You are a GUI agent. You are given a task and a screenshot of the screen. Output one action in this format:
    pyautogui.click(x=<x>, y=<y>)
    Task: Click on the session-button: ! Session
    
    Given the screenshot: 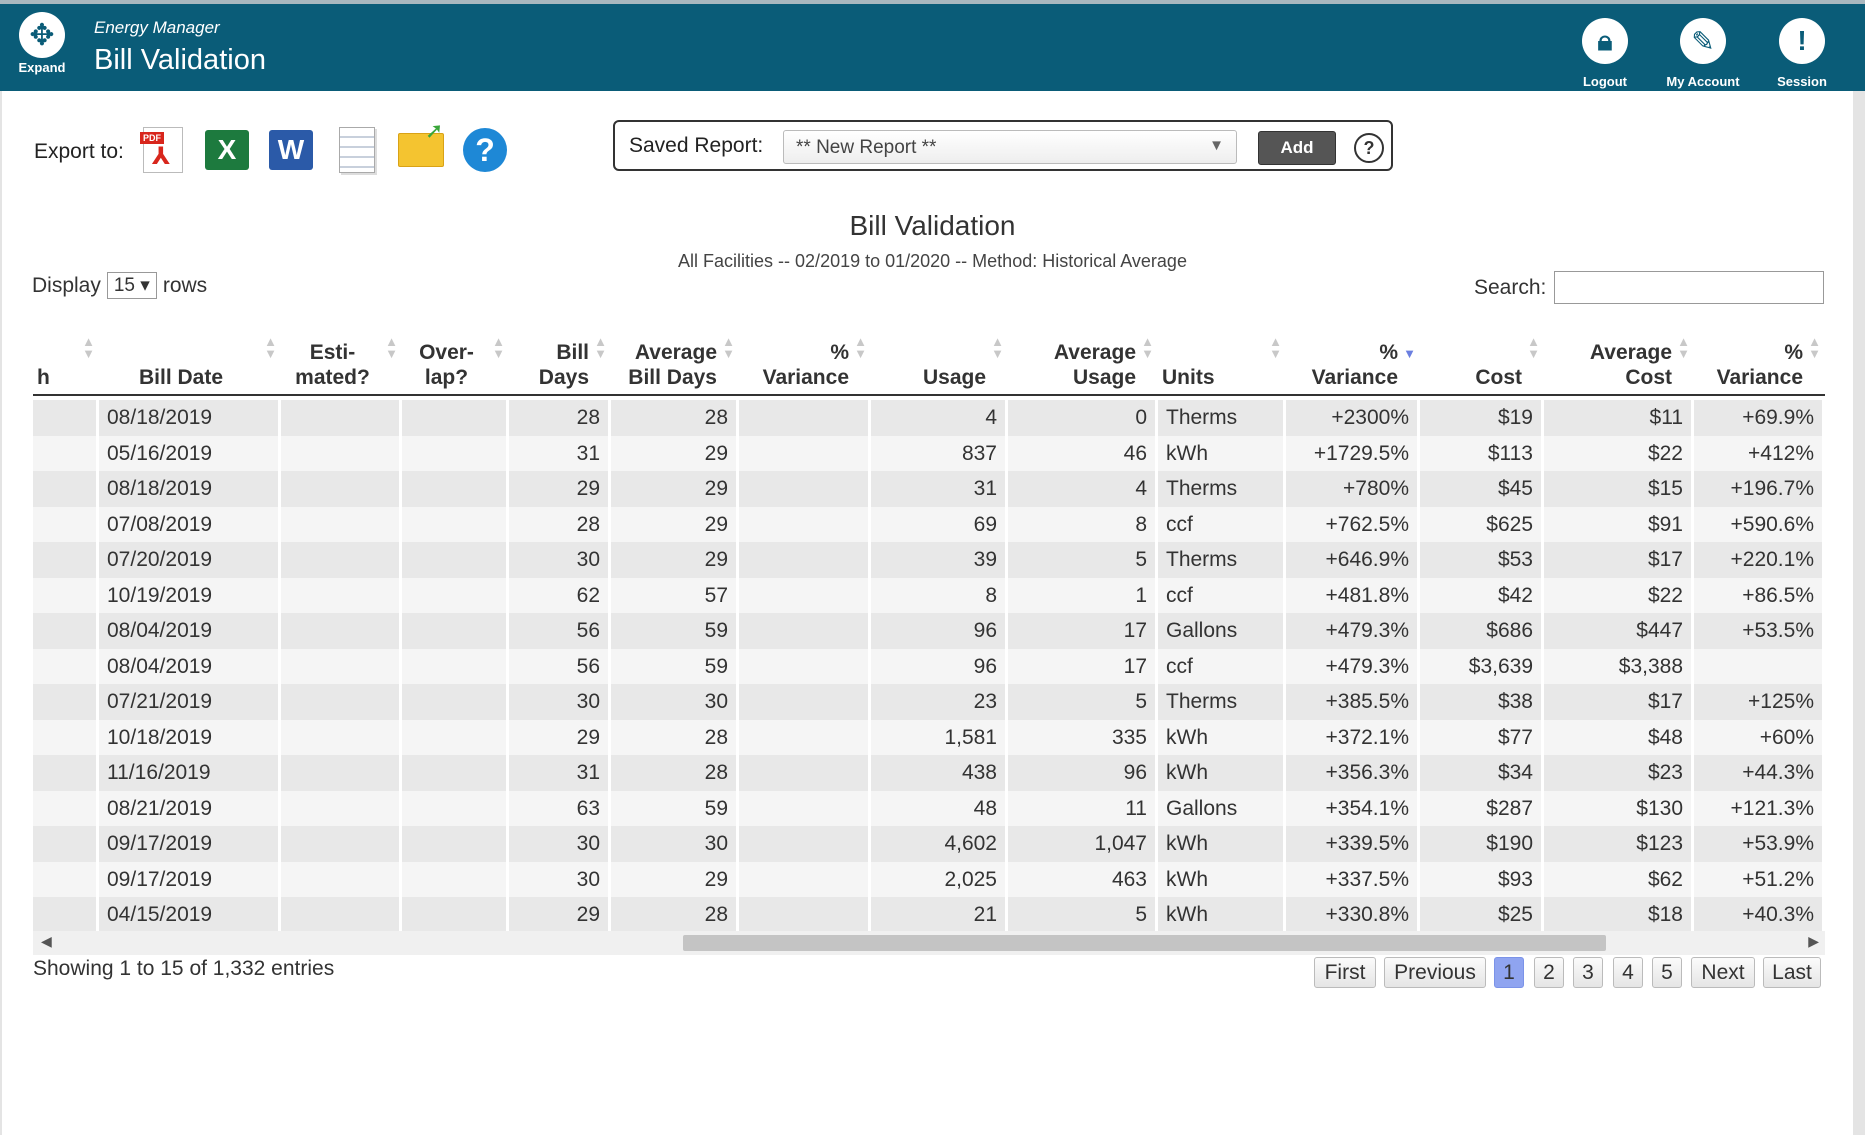 What is the action you would take?
    pyautogui.click(x=1802, y=53)
    